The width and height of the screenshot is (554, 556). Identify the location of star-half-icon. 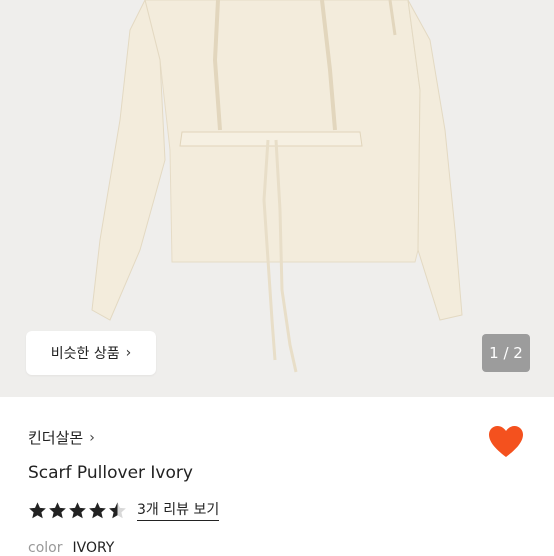
(117, 509).